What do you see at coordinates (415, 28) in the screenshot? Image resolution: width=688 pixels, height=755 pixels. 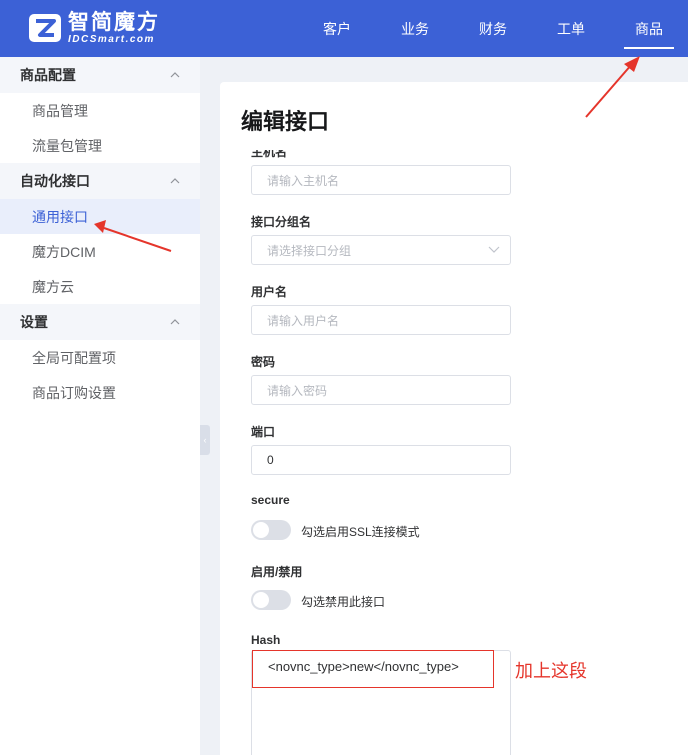 I see `nav-business: 业务` at bounding box center [415, 28].